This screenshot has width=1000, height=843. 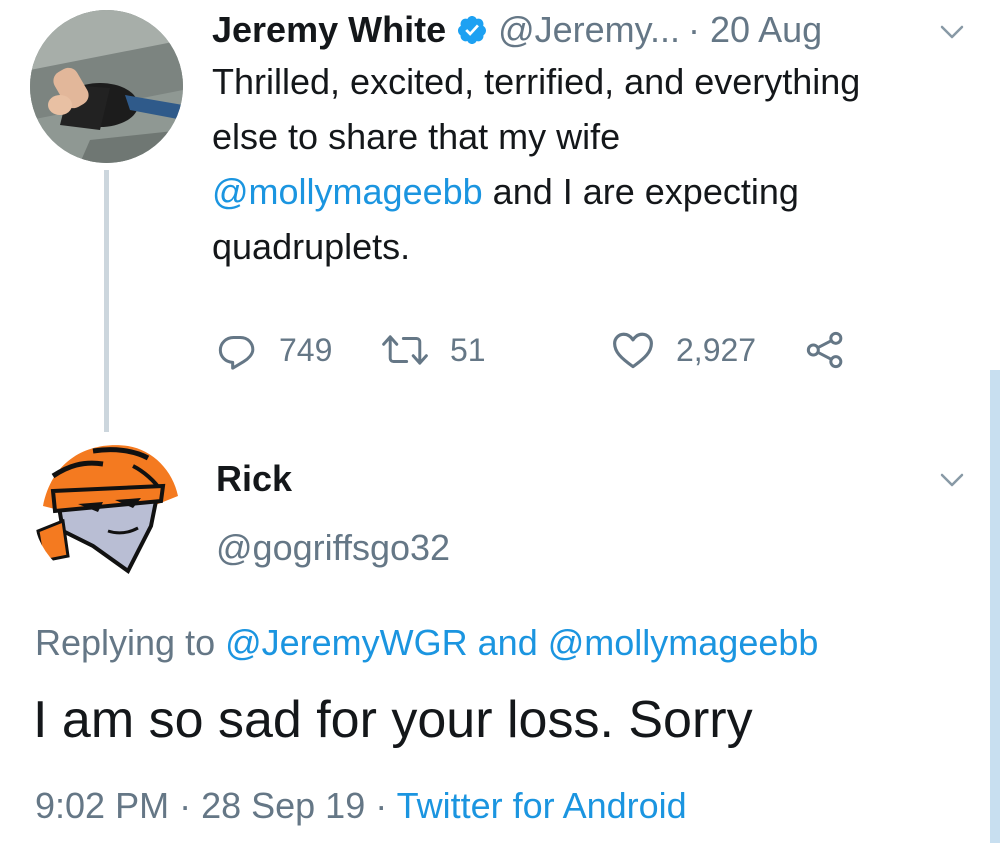 I want to click on retweet-icon, so click(x=405, y=350).